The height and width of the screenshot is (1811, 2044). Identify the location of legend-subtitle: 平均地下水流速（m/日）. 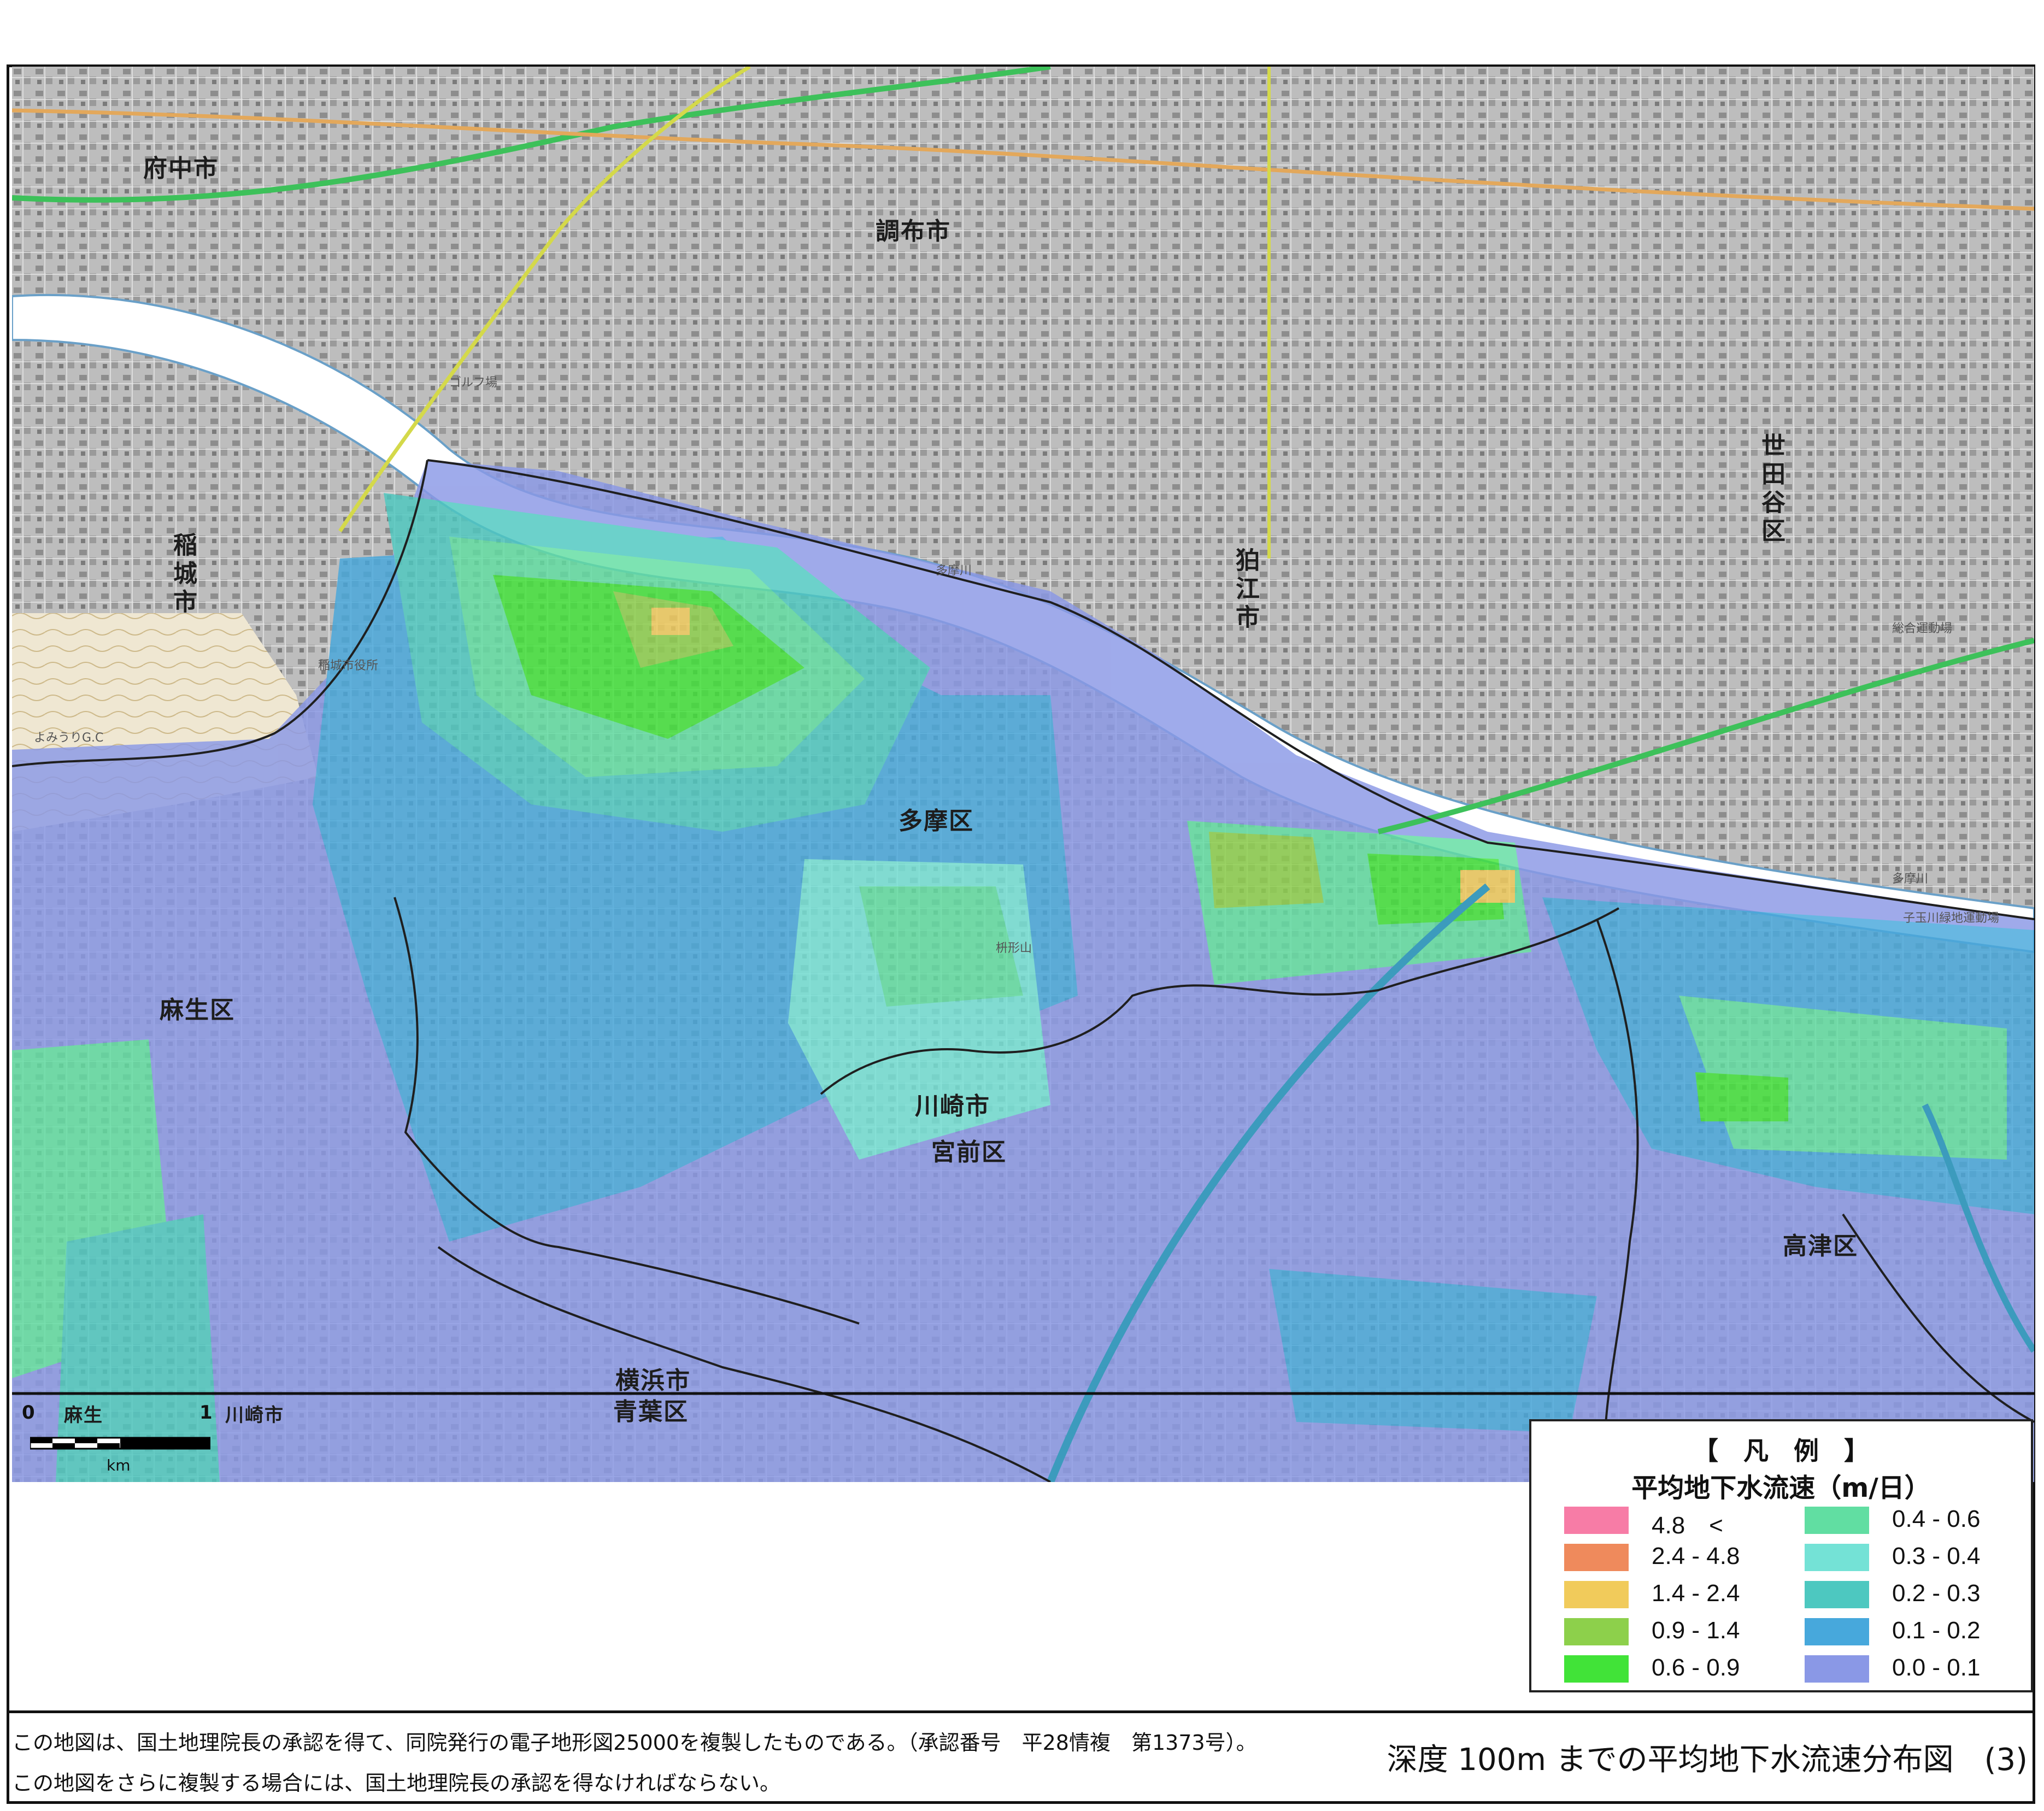
(1781, 1488).